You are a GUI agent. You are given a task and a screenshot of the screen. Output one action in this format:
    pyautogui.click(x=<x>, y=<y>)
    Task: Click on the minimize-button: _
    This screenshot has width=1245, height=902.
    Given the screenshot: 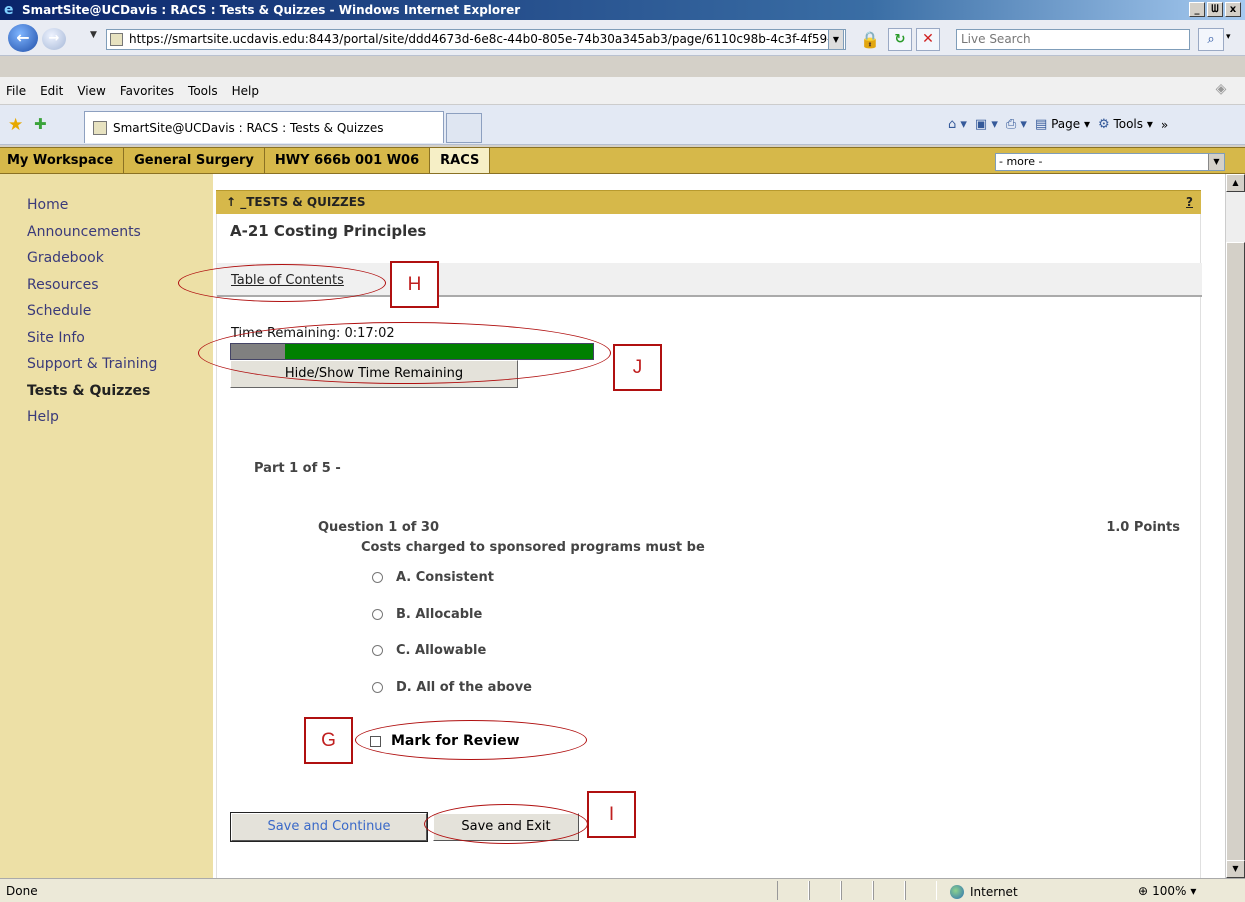 What is the action you would take?
    pyautogui.click(x=1197, y=9)
    